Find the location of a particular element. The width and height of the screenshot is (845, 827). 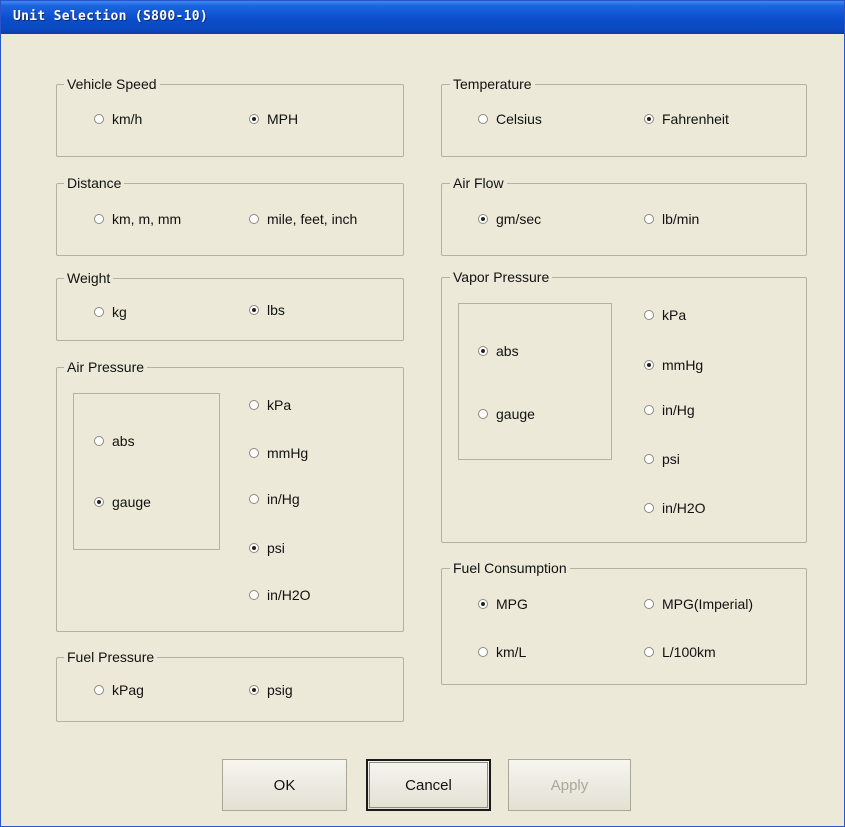

radio-air-psi: psi is located at coordinates (267, 548).